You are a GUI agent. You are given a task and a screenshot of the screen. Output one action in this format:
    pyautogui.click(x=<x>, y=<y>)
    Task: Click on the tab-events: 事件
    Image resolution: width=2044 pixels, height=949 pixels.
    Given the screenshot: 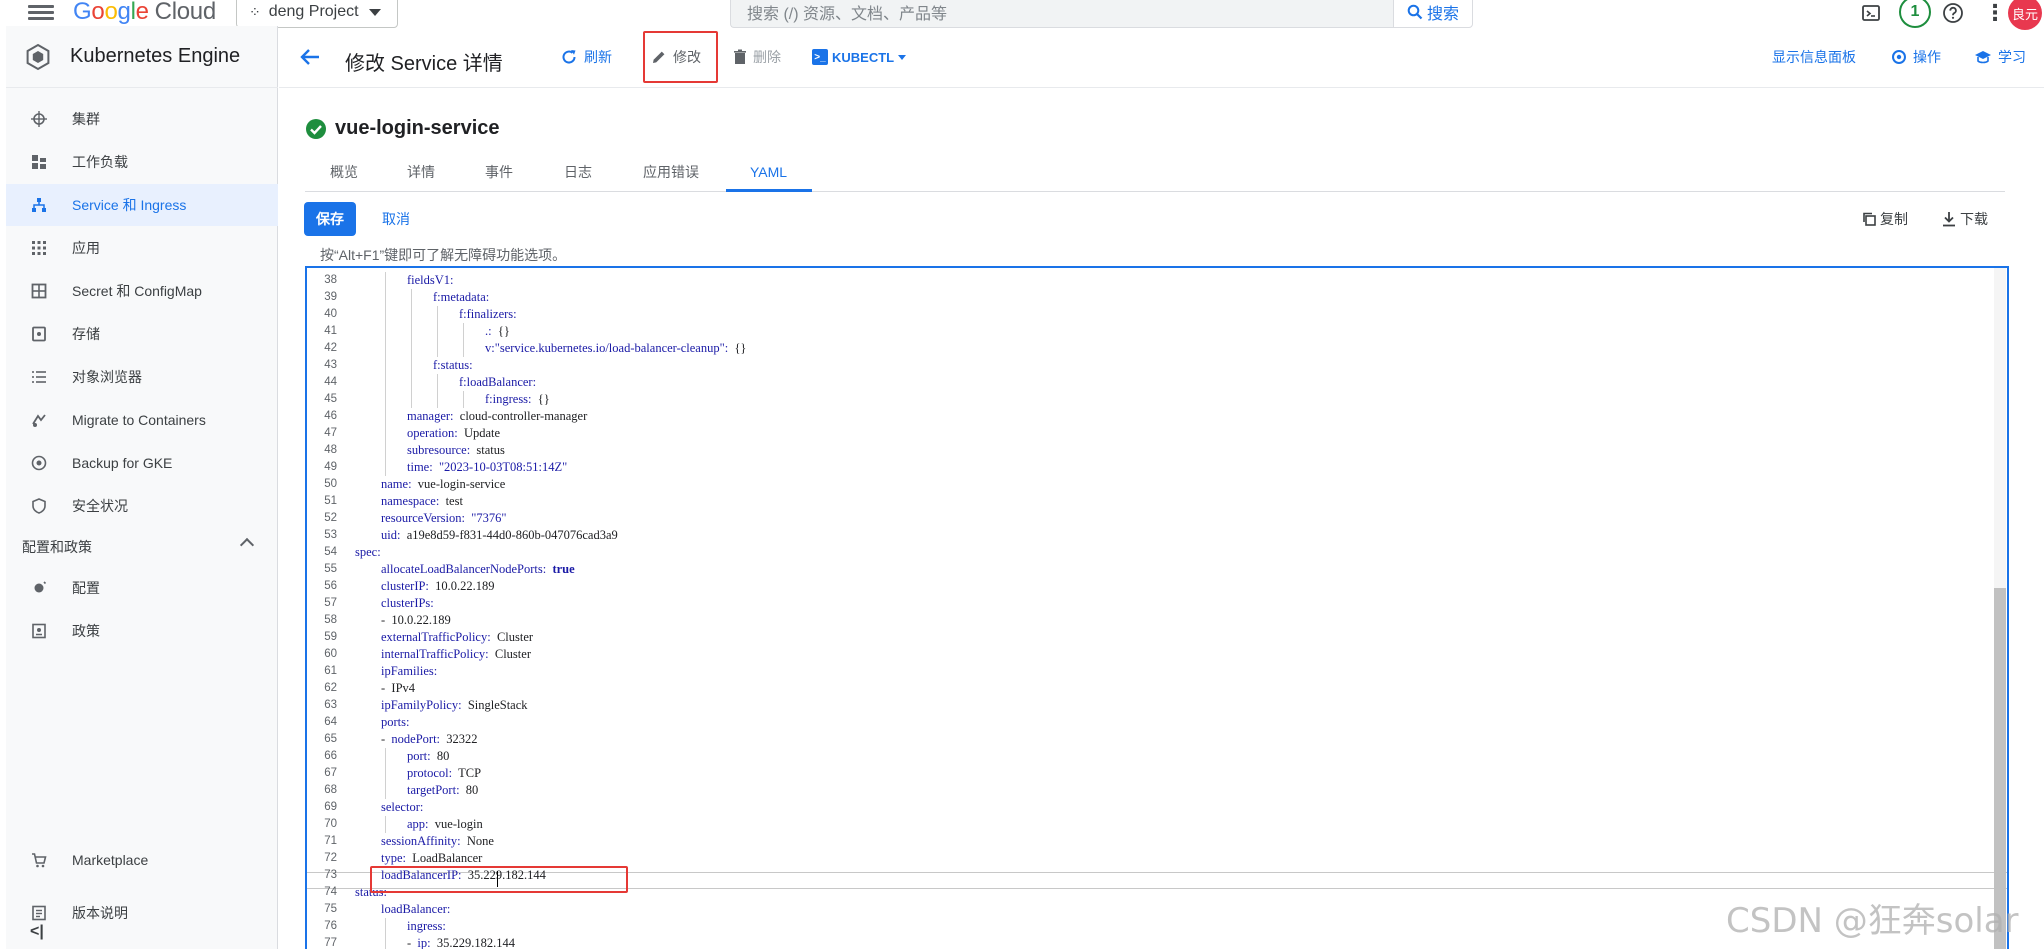 What is the action you would take?
    pyautogui.click(x=499, y=172)
    